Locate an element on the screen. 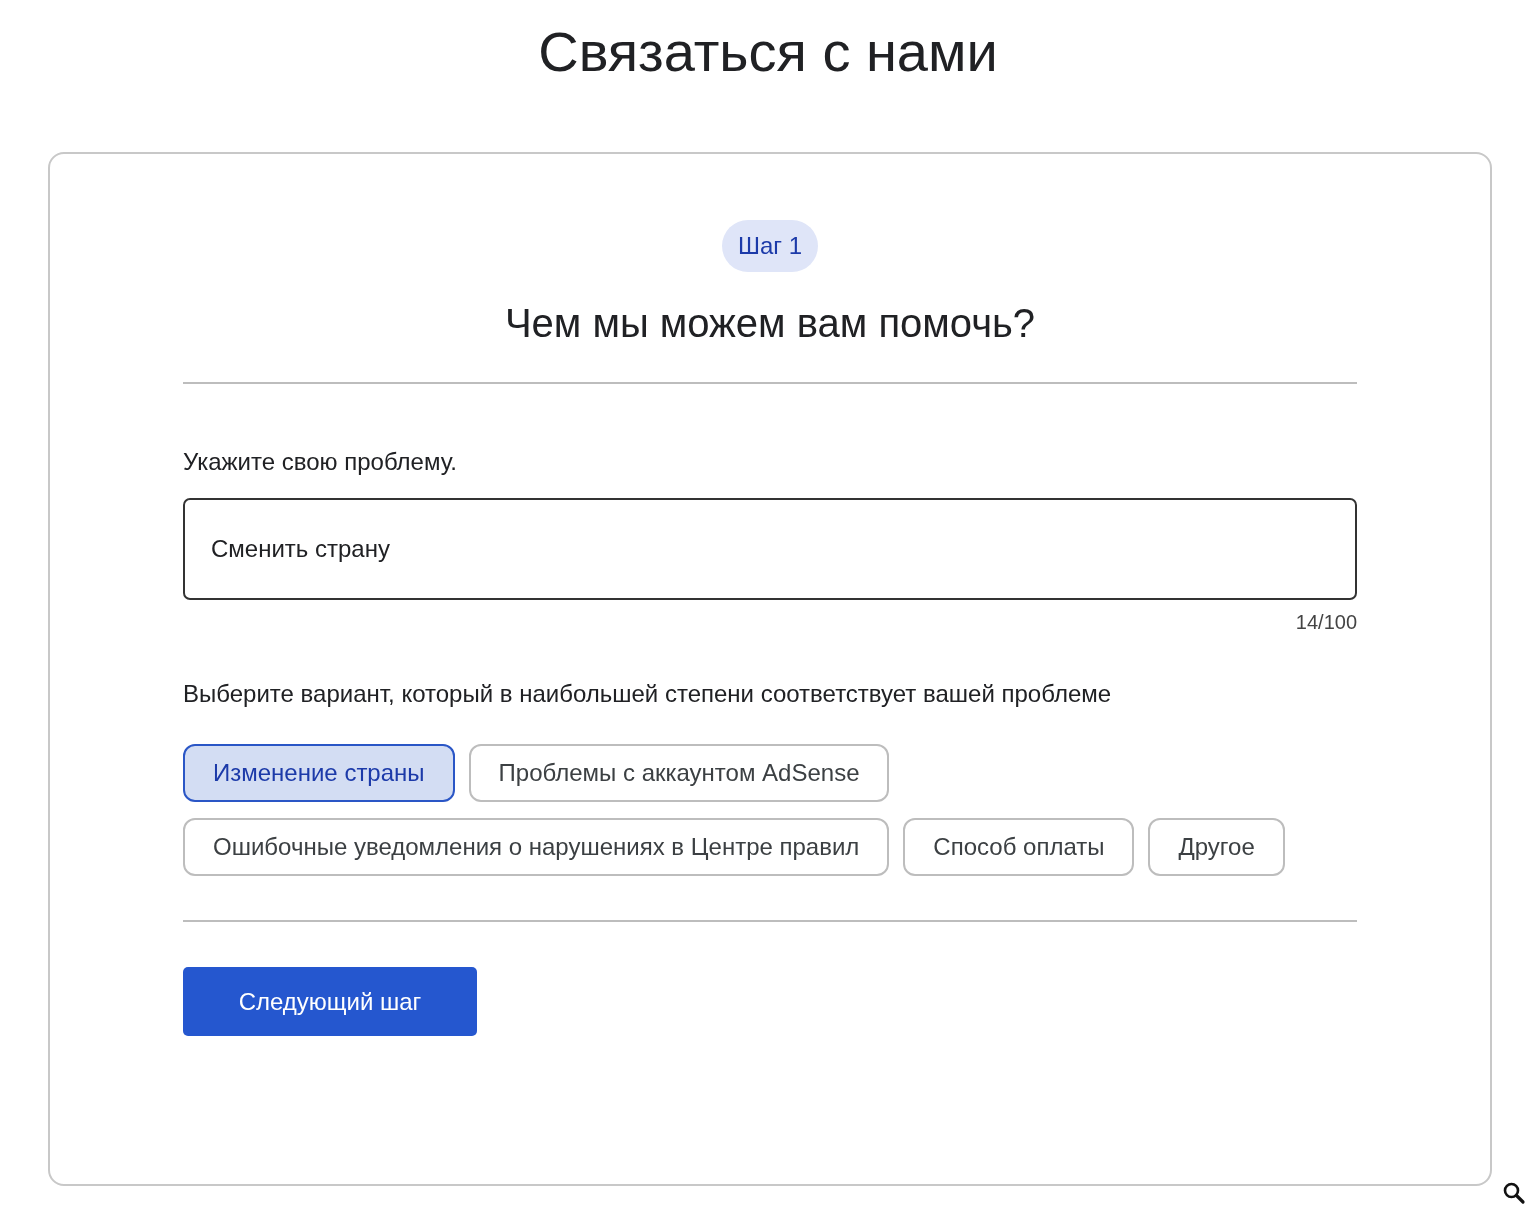  options-prompt: Выберите вариант, который в наибольшей степени соответствует вашей проблеме is located at coordinates (648, 694).